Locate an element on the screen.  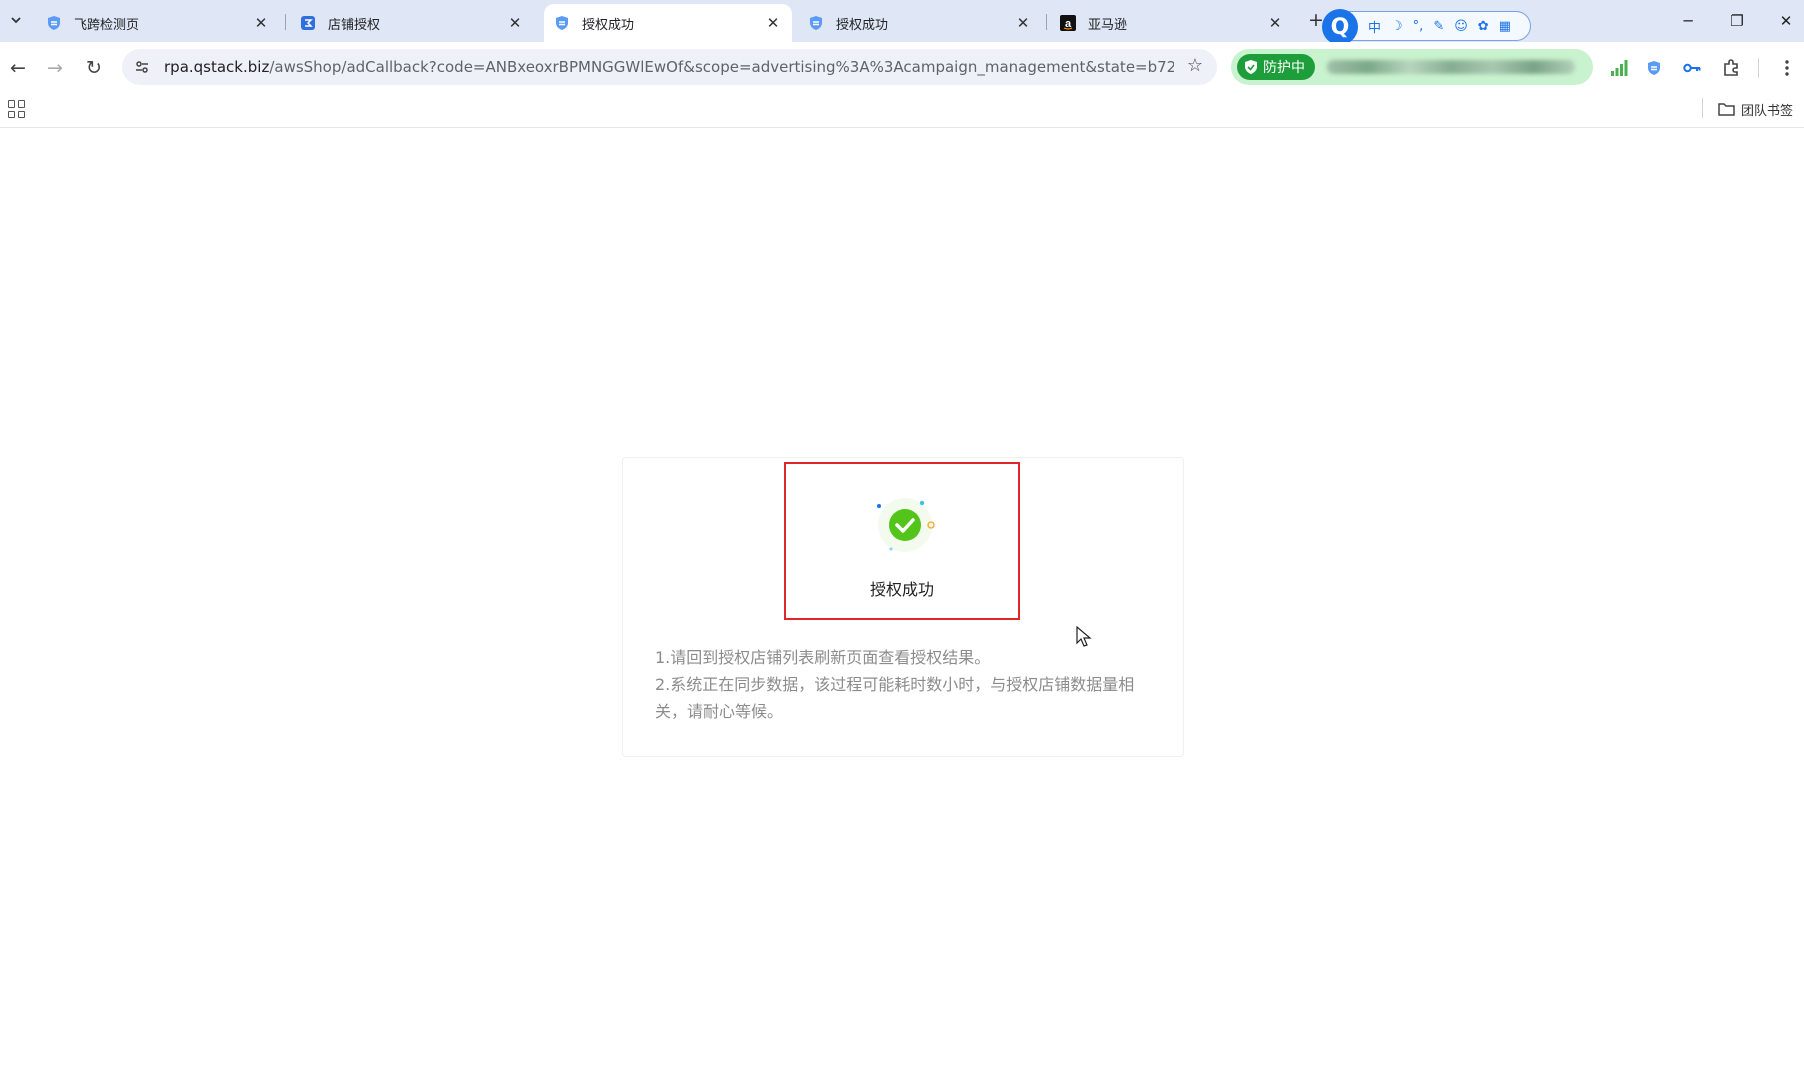
ime-item: ☽ is located at coordinates (1397, 26).